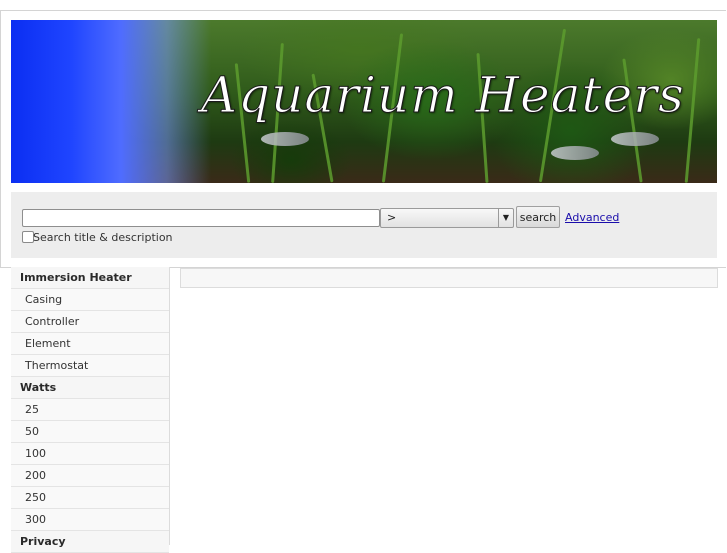 The image size is (727, 553). I want to click on sidebar-heading-watts: Watts, so click(90, 388).